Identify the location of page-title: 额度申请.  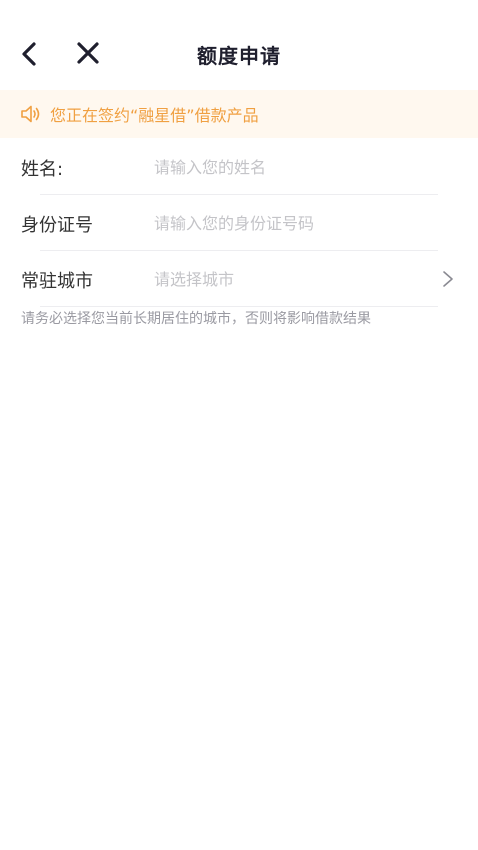
(239, 56).